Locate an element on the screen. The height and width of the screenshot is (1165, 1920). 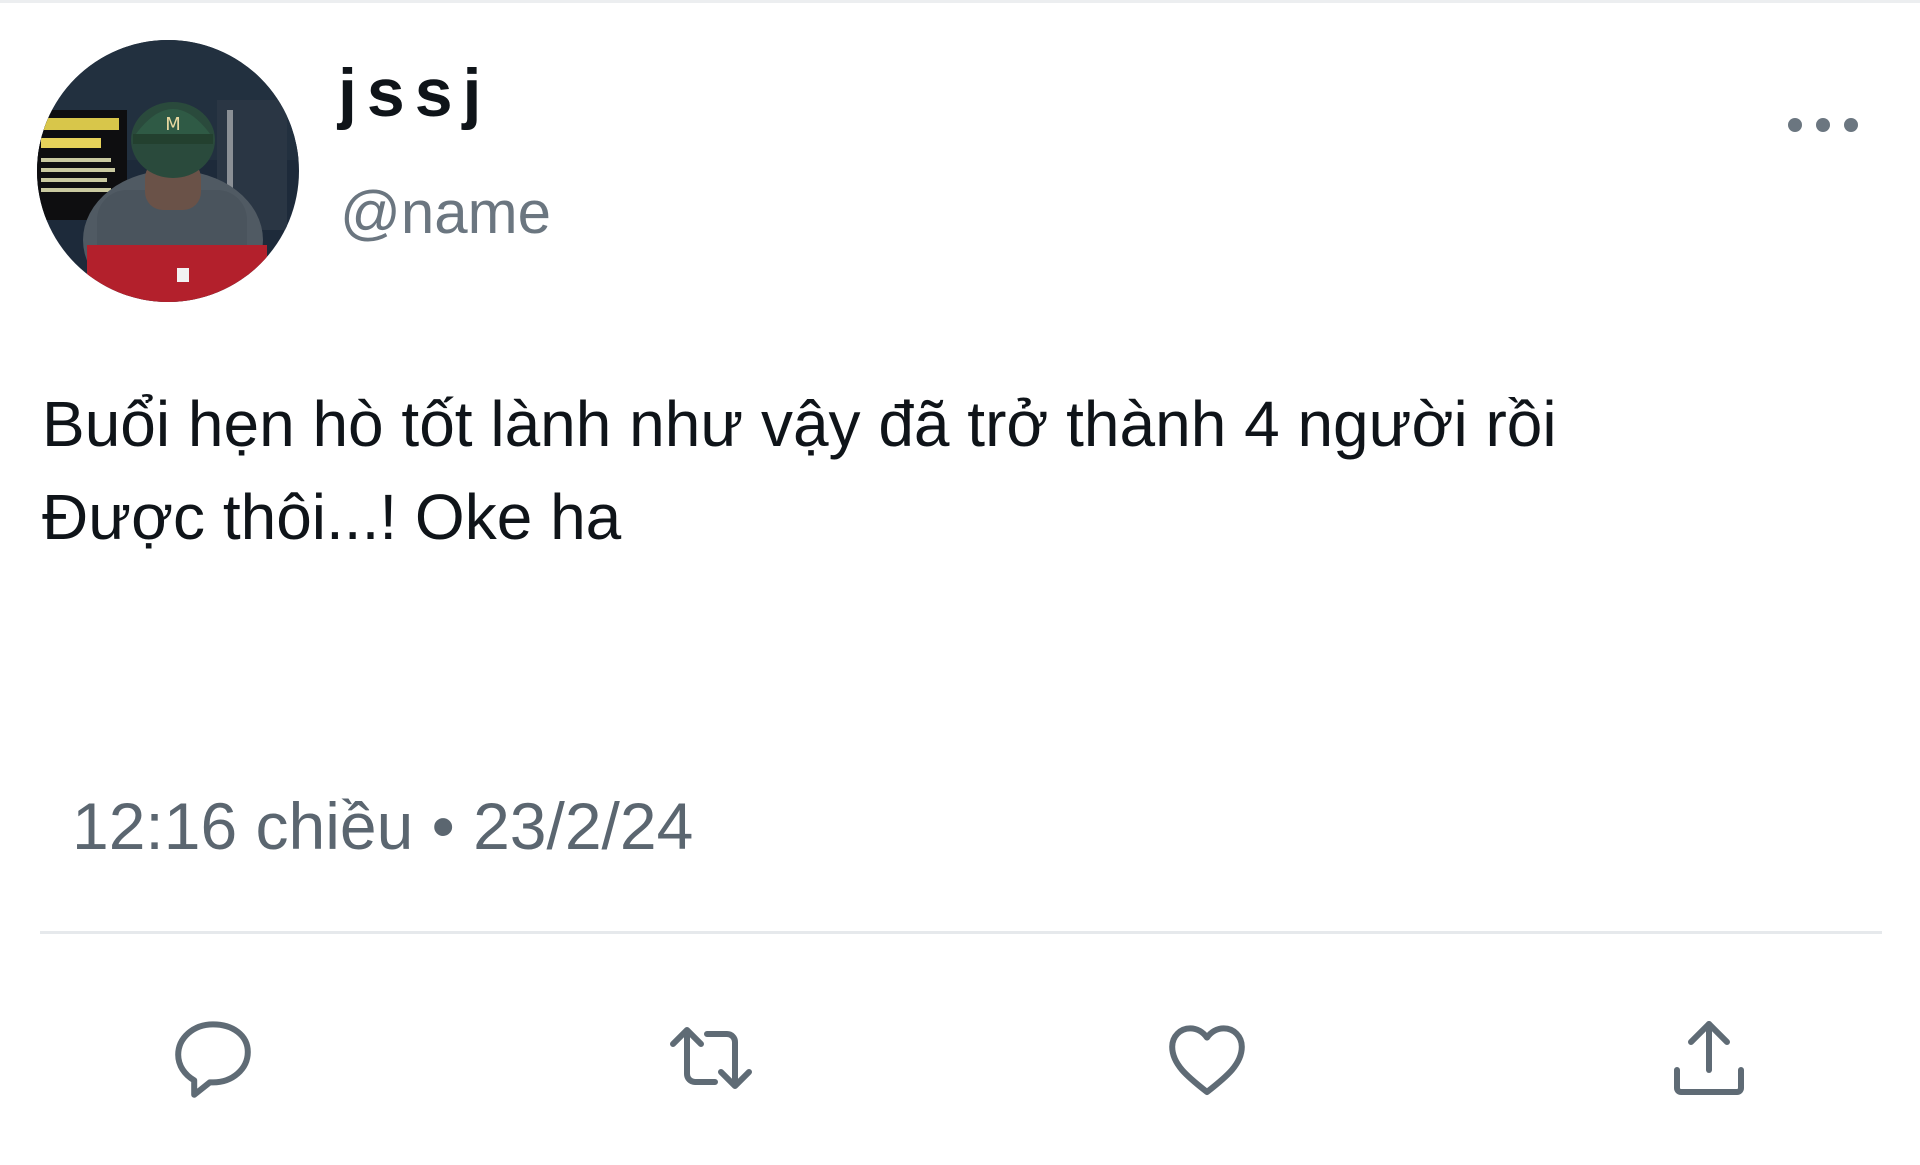
share-button is located at coordinates (1709, 1058).